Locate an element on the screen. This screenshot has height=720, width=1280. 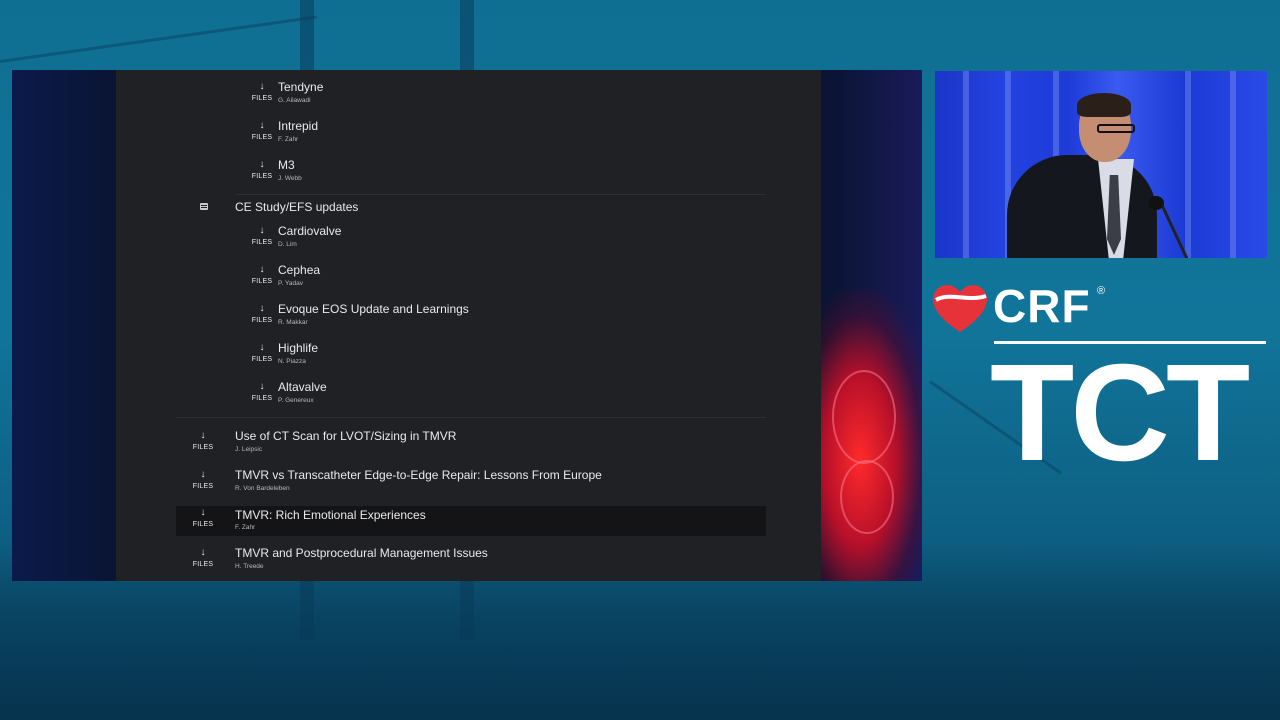
speaker-video-feed is located at coordinates (1101, 164).